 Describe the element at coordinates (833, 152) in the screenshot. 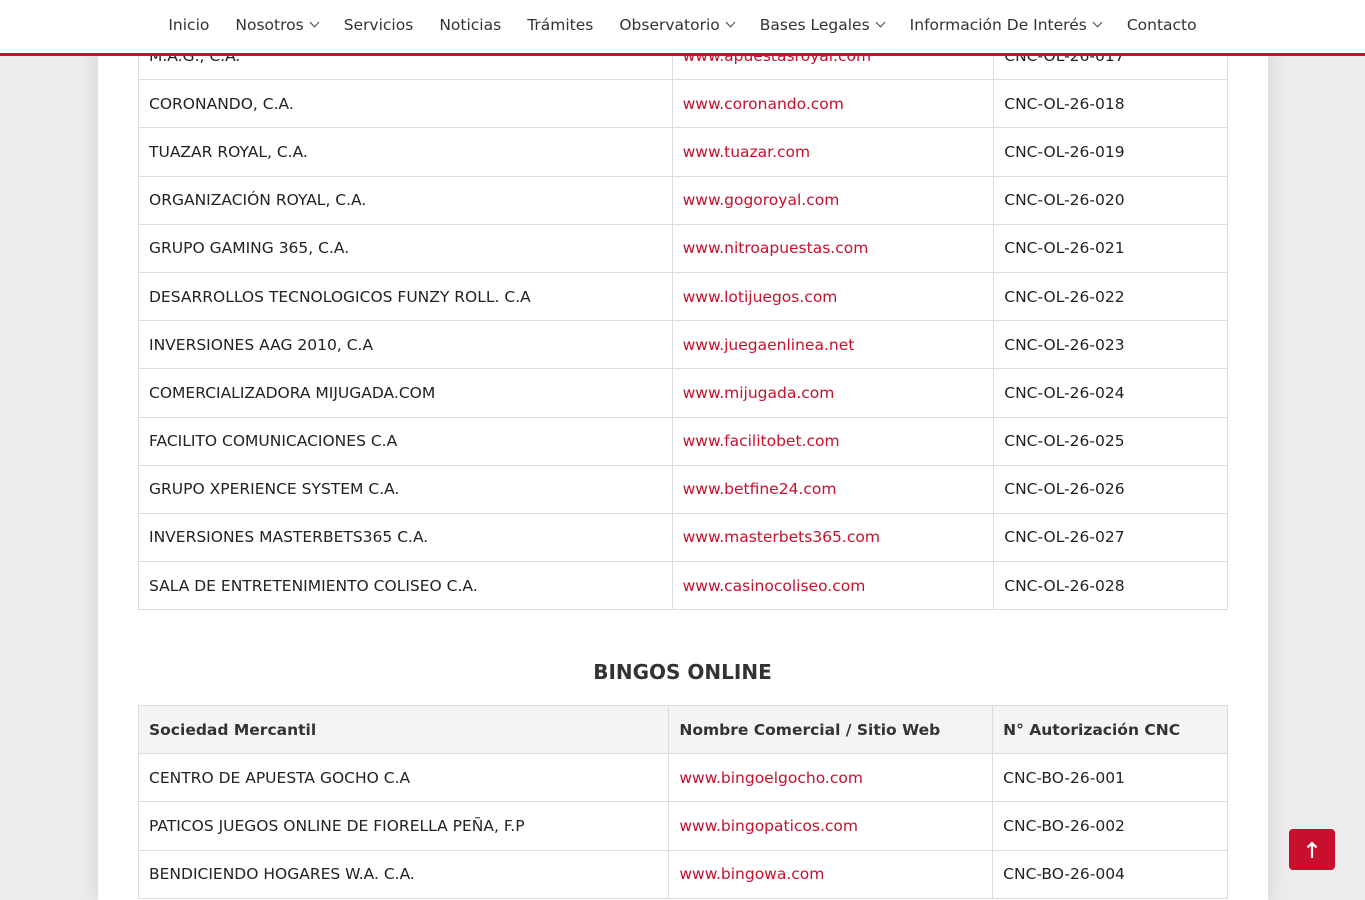

I see `site-link: www.tuazar.com` at that location.